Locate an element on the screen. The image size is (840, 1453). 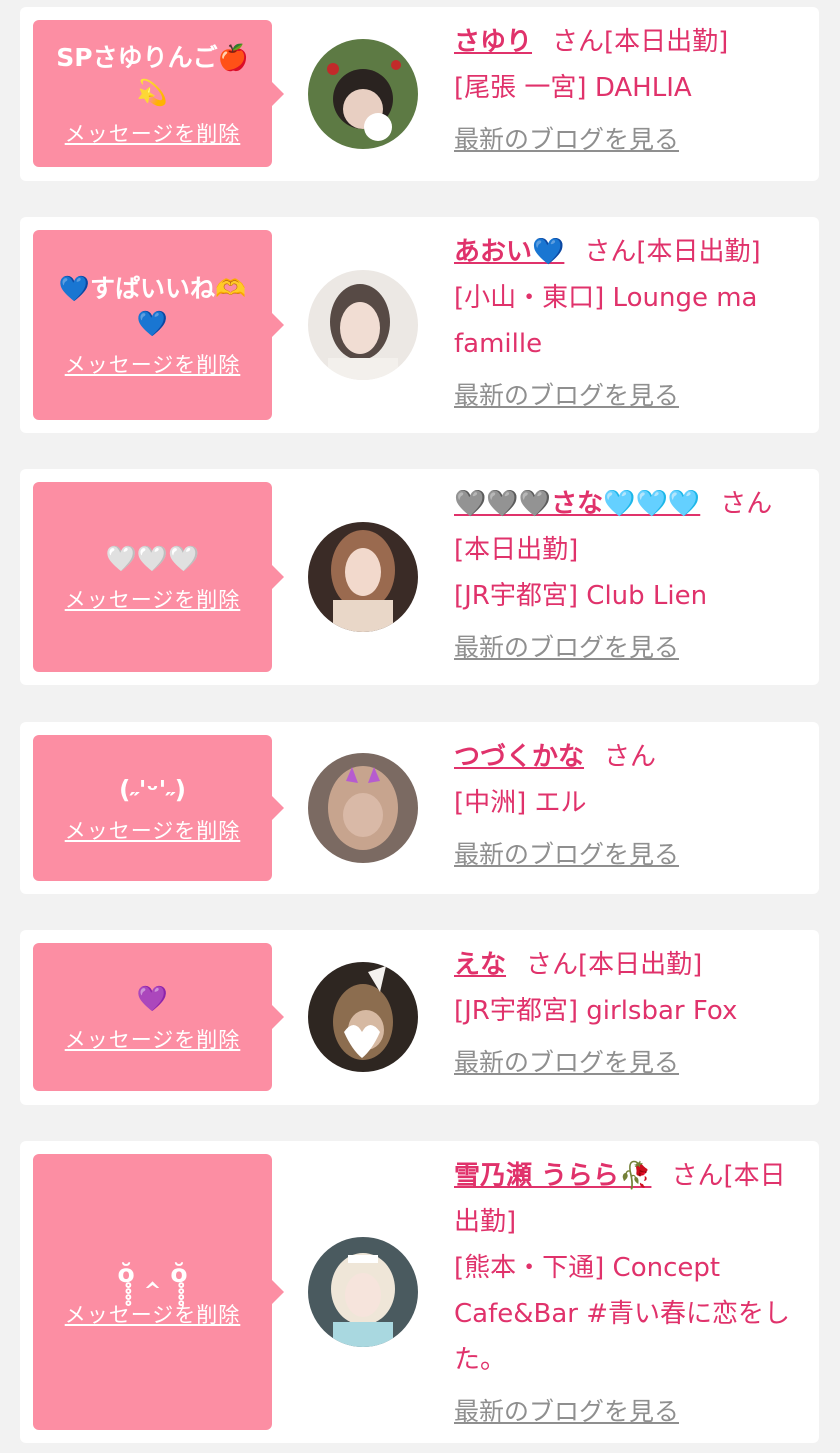
message-bubble: SPさゆりんご🍎💫 メッセージを削除 is located at coordinates (158, 93).